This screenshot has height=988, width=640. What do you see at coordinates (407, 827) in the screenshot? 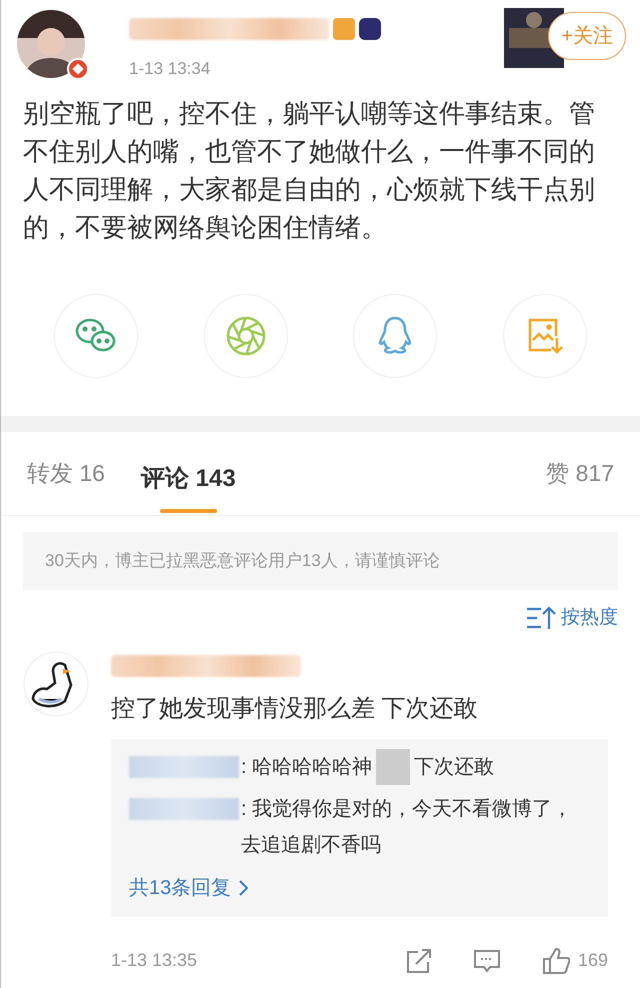
I see `reply-text: : 我觉得你是对的，今天不看微博了，去追追剧不香吗` at bounding box center [407, 827].